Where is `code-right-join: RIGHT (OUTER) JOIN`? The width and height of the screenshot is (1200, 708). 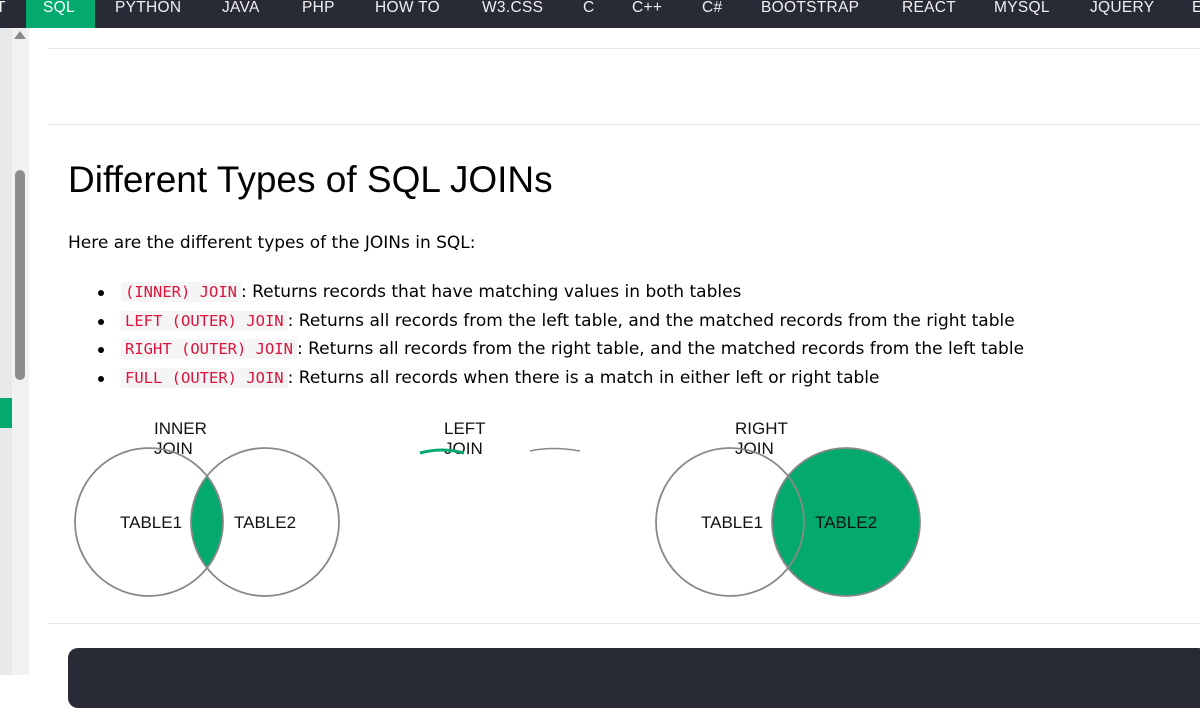
code-right-join: RIGHT (OUTER) JOIN is located at coordinates (209, 349).